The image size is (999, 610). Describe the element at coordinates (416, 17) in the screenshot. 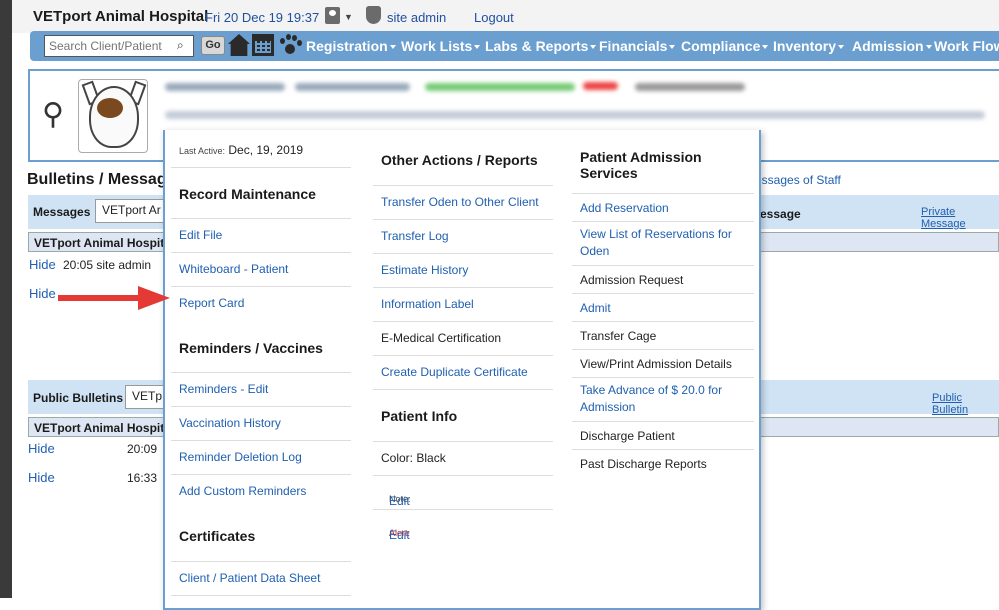

I see `user-menu: site admin` at that location.